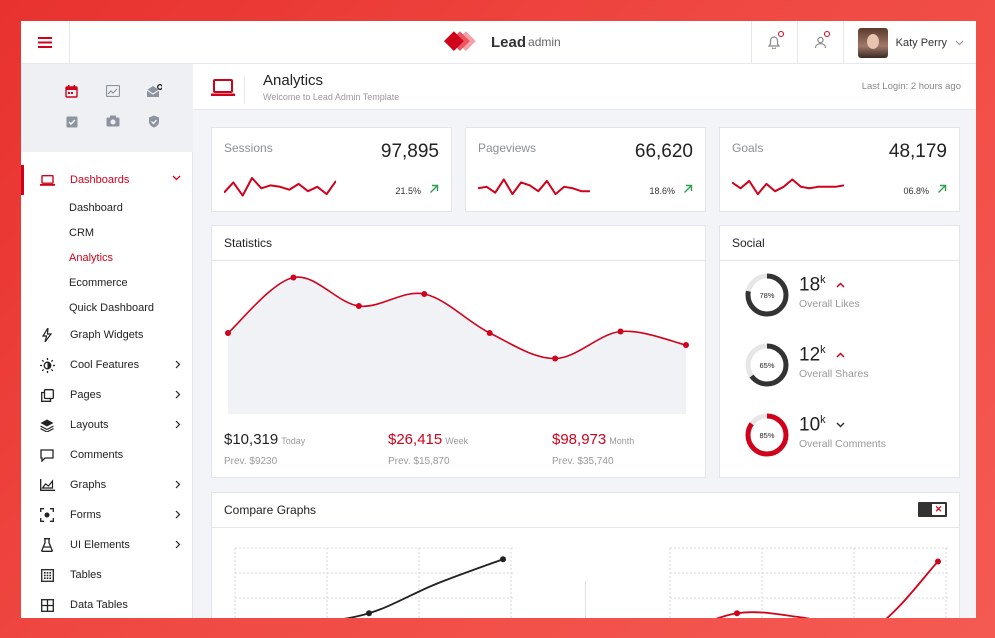 The image size is (995, 638). I want to click on user-menu-button, so click(819, 42).